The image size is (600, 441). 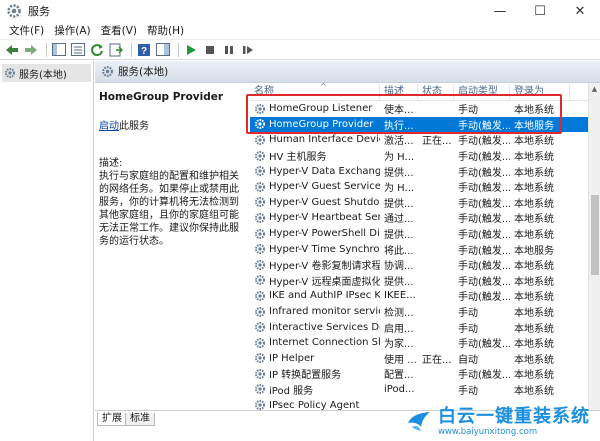 What do you see at coordinates (97, 50) in the screenshot?
I see `refresh-icon` at bounding box center [97, 50].